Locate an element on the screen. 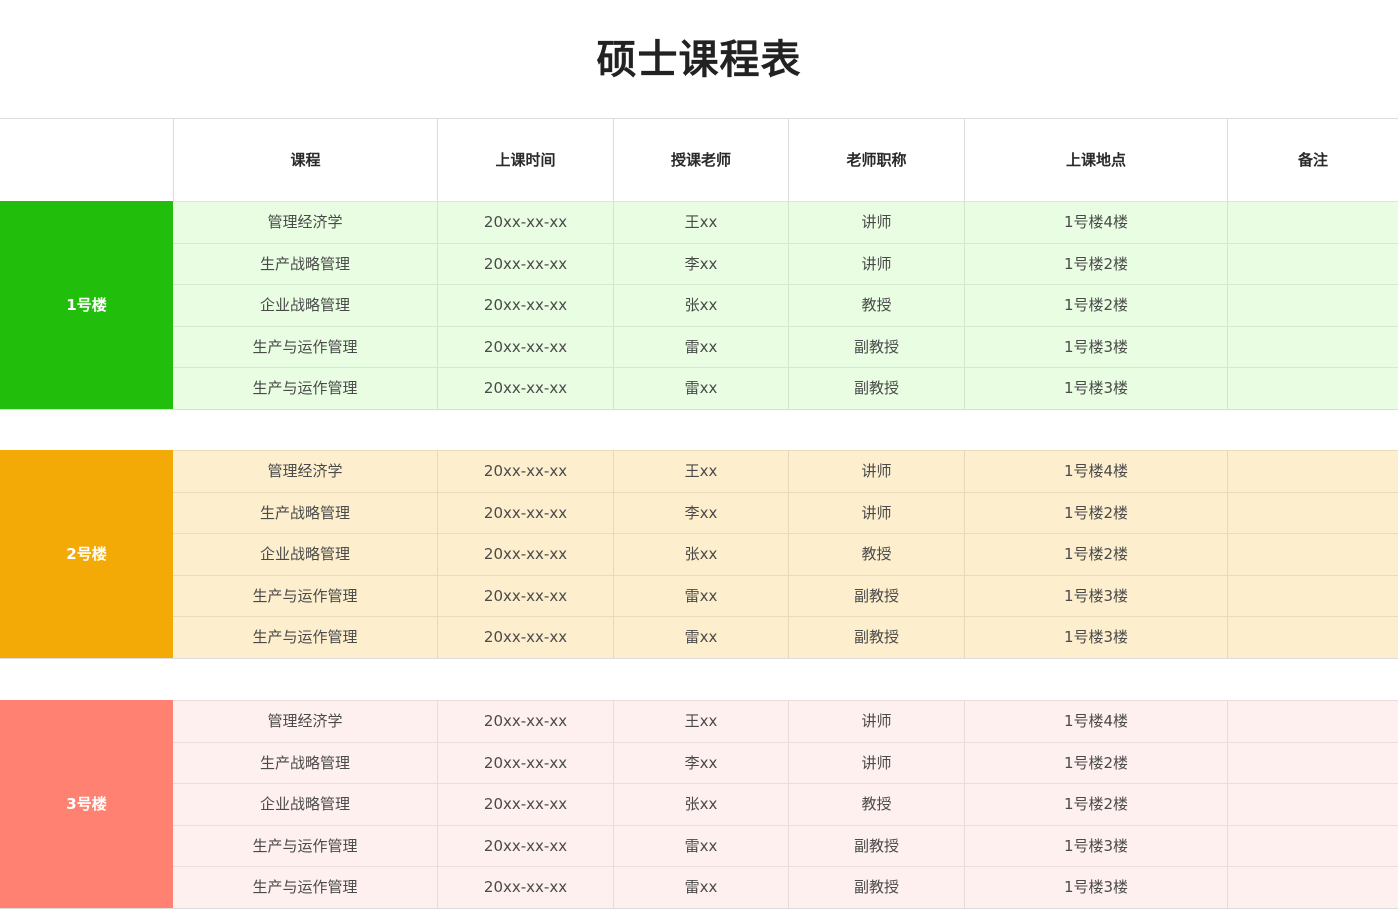 This screenshot has height=909, width=1398. header-notes: 备注 is located at coordinates (1312, 160).